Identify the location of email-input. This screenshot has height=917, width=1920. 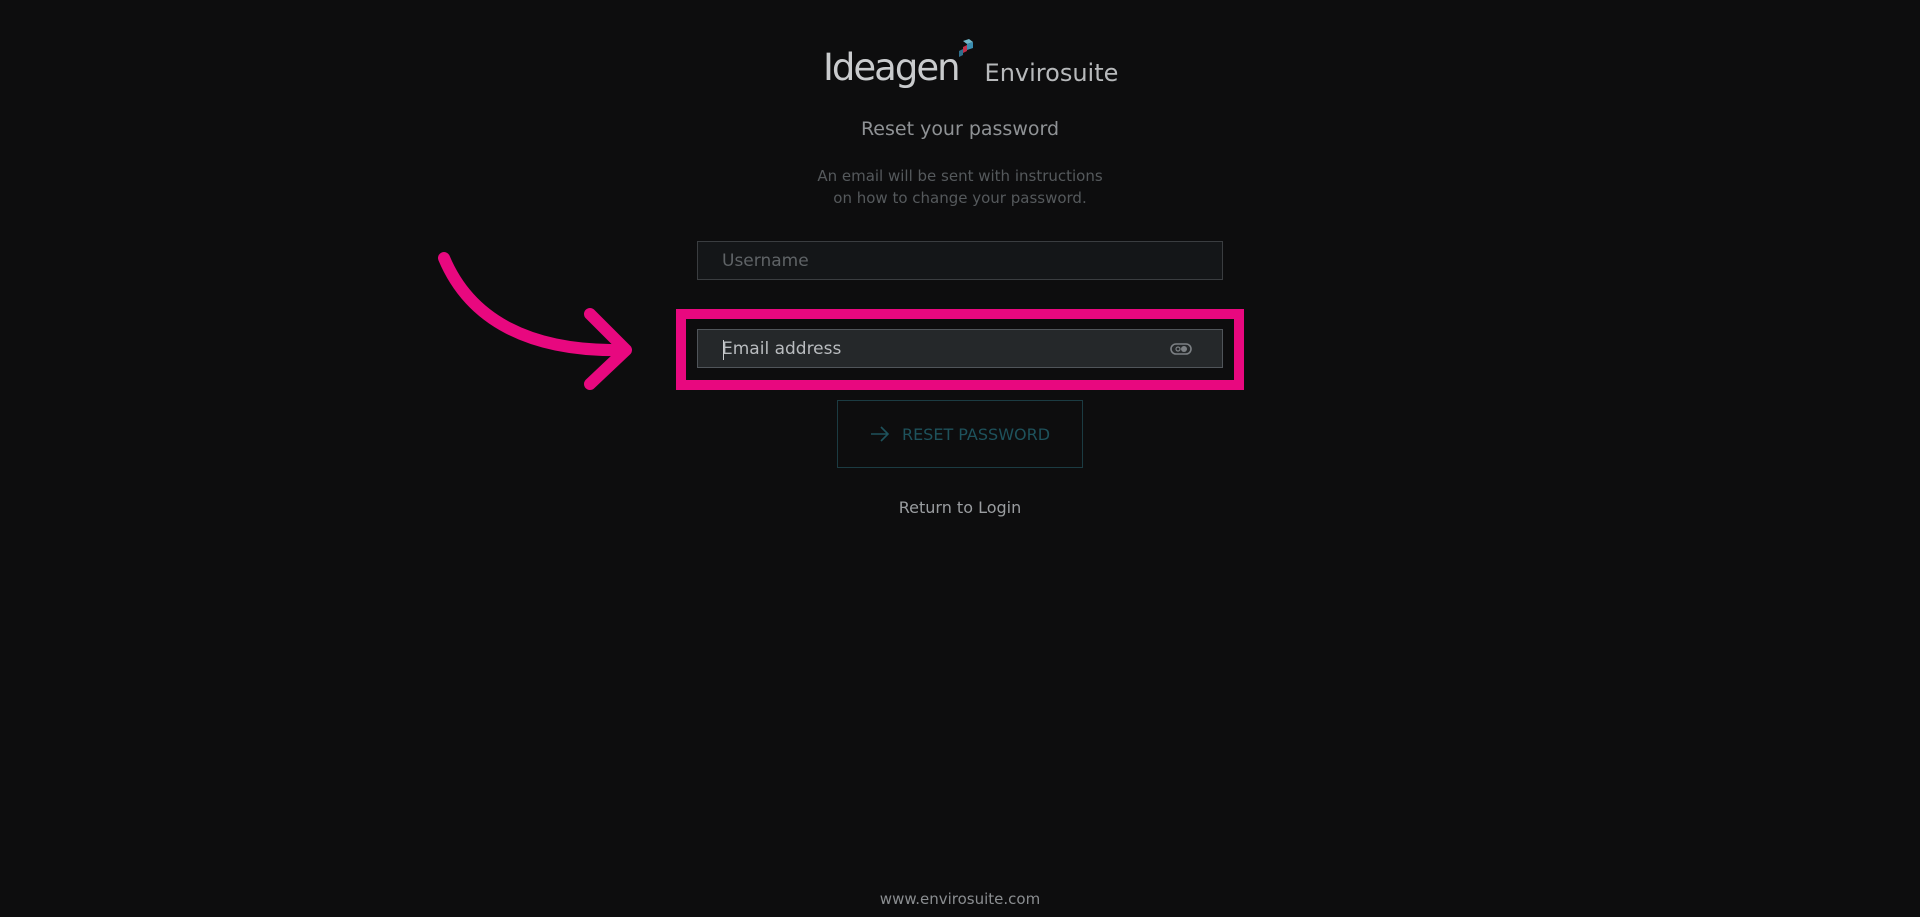
(934, 348).